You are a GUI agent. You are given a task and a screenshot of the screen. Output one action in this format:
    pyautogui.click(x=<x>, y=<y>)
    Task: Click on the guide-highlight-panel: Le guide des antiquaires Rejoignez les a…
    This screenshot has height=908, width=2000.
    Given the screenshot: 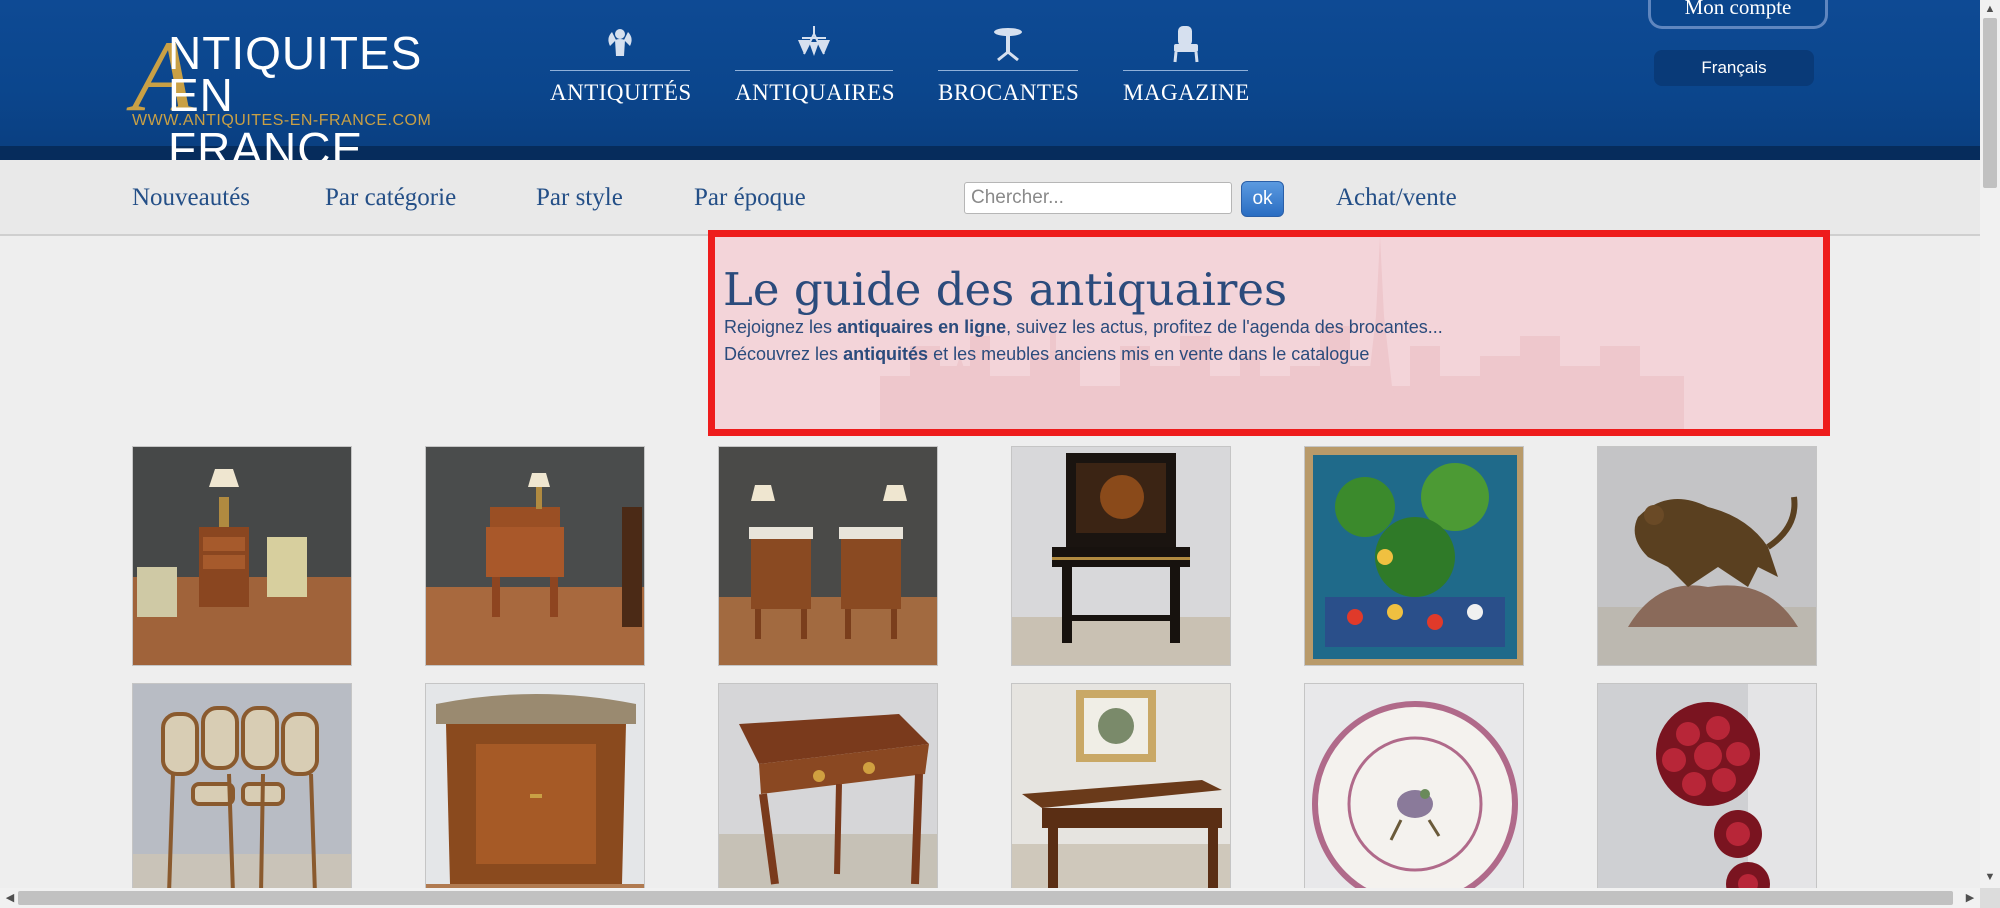 What is the action you would take?
    pyautogui.click(x=1269, y=333)
    